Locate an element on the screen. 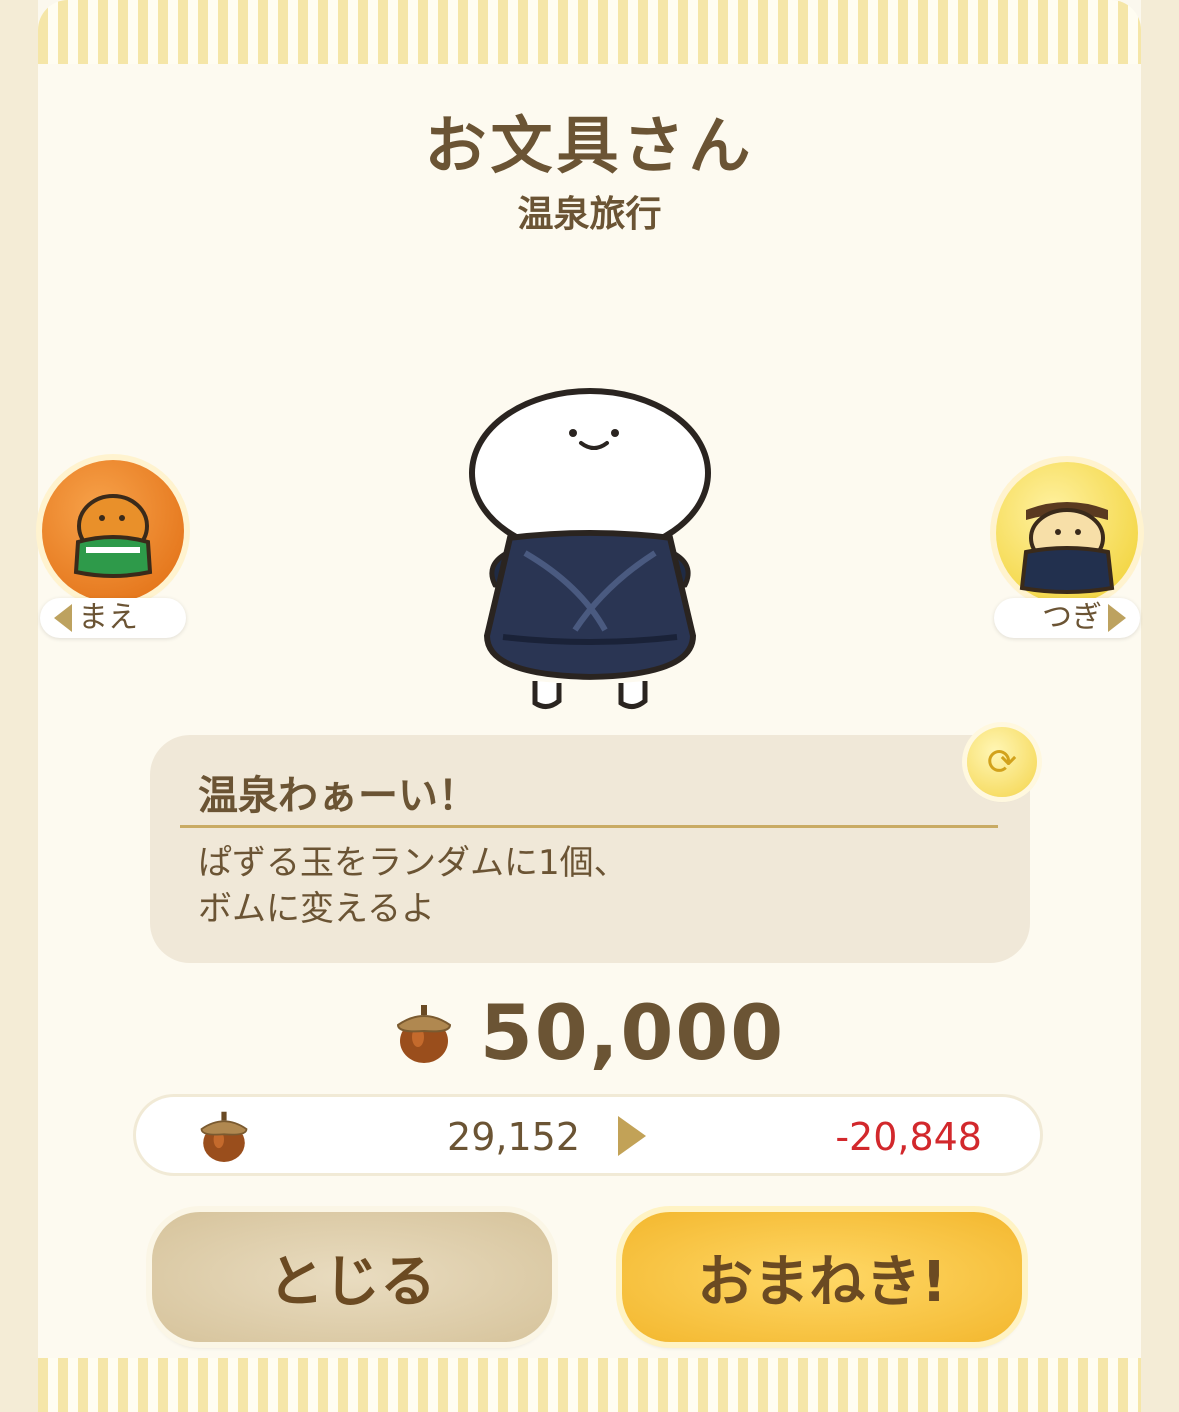 This screenshot has width=1179, height=1412. balance-after: -20,848 is located at coordinates (908, 1137).